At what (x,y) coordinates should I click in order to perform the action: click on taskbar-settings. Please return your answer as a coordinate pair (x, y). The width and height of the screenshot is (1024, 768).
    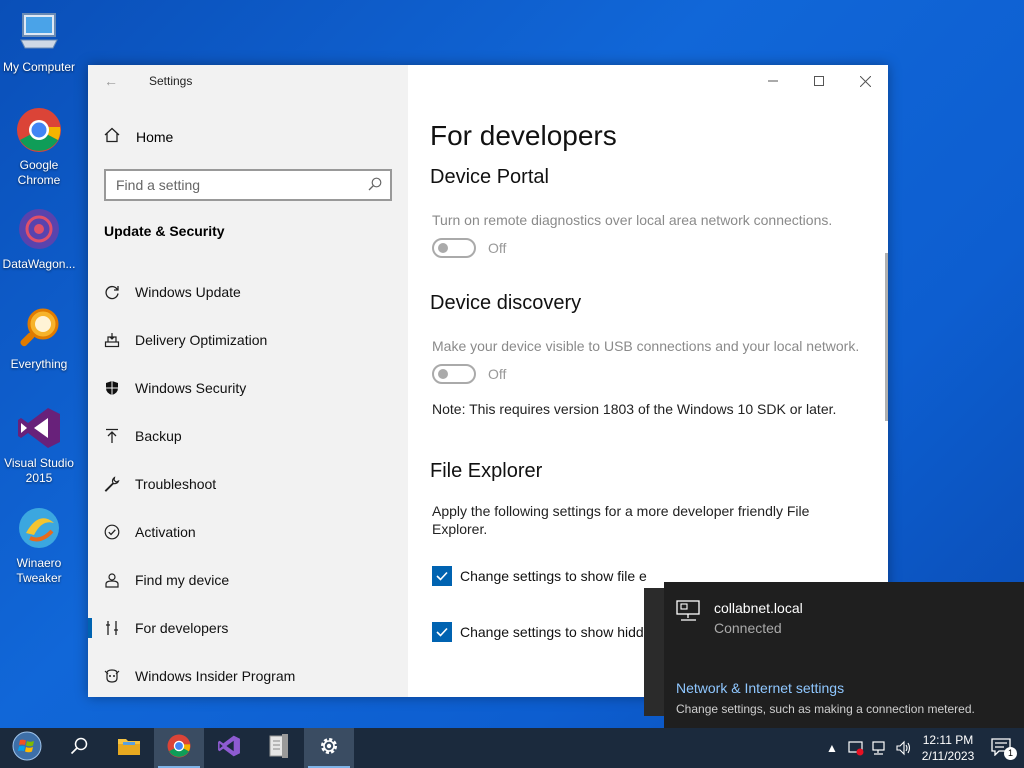
    Looking at the image, I should click on (329, 748).